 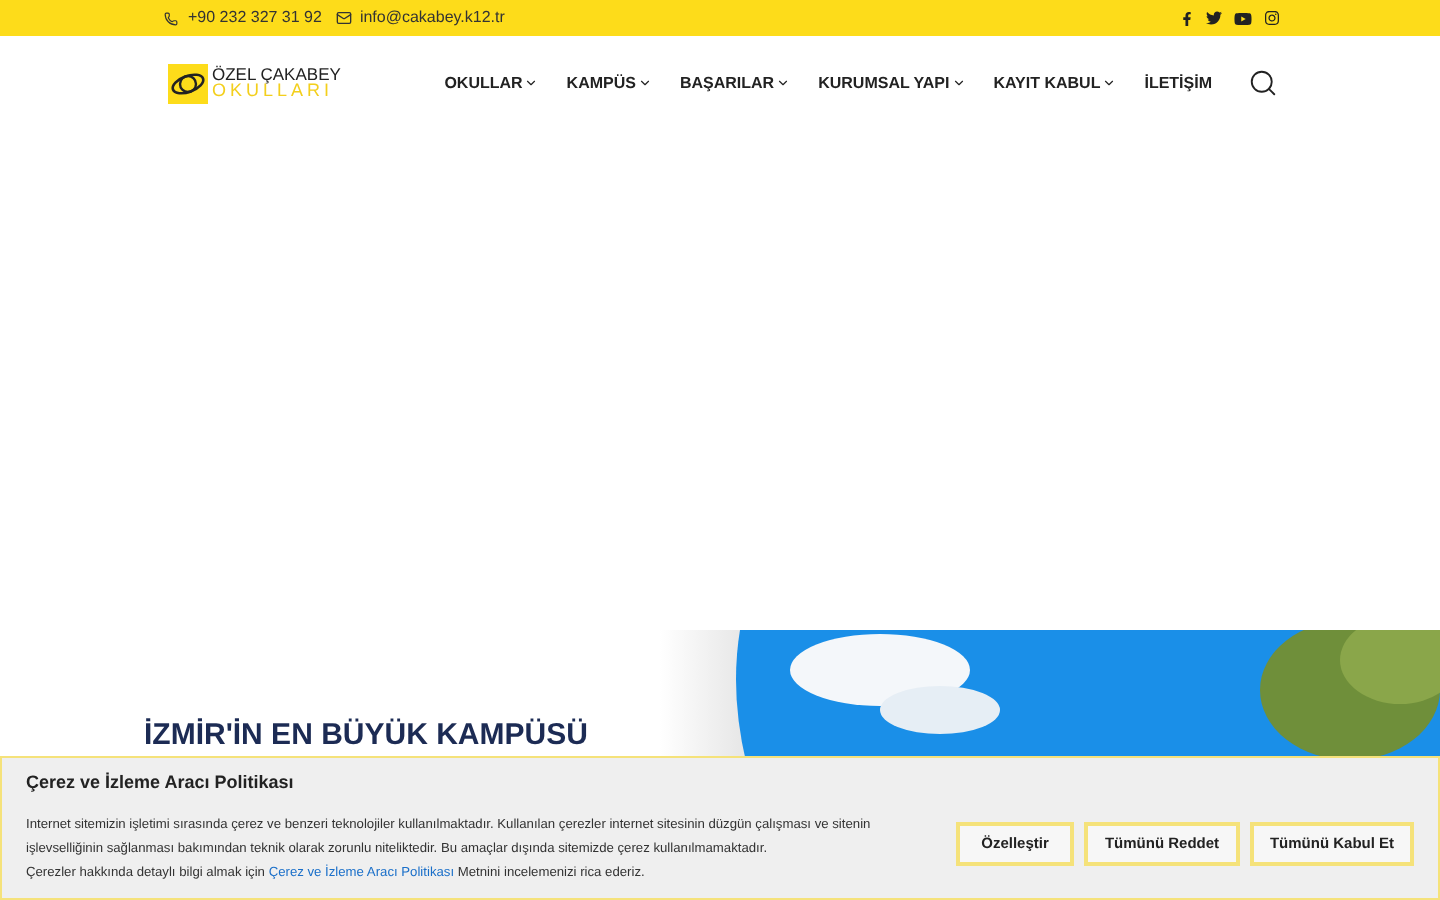 What do you see at coordinates (161, 783) in the screenshot?
I see `cookie-title: Çerez ve İzleme Aracı Politikası` at bounding box center [161, 783].